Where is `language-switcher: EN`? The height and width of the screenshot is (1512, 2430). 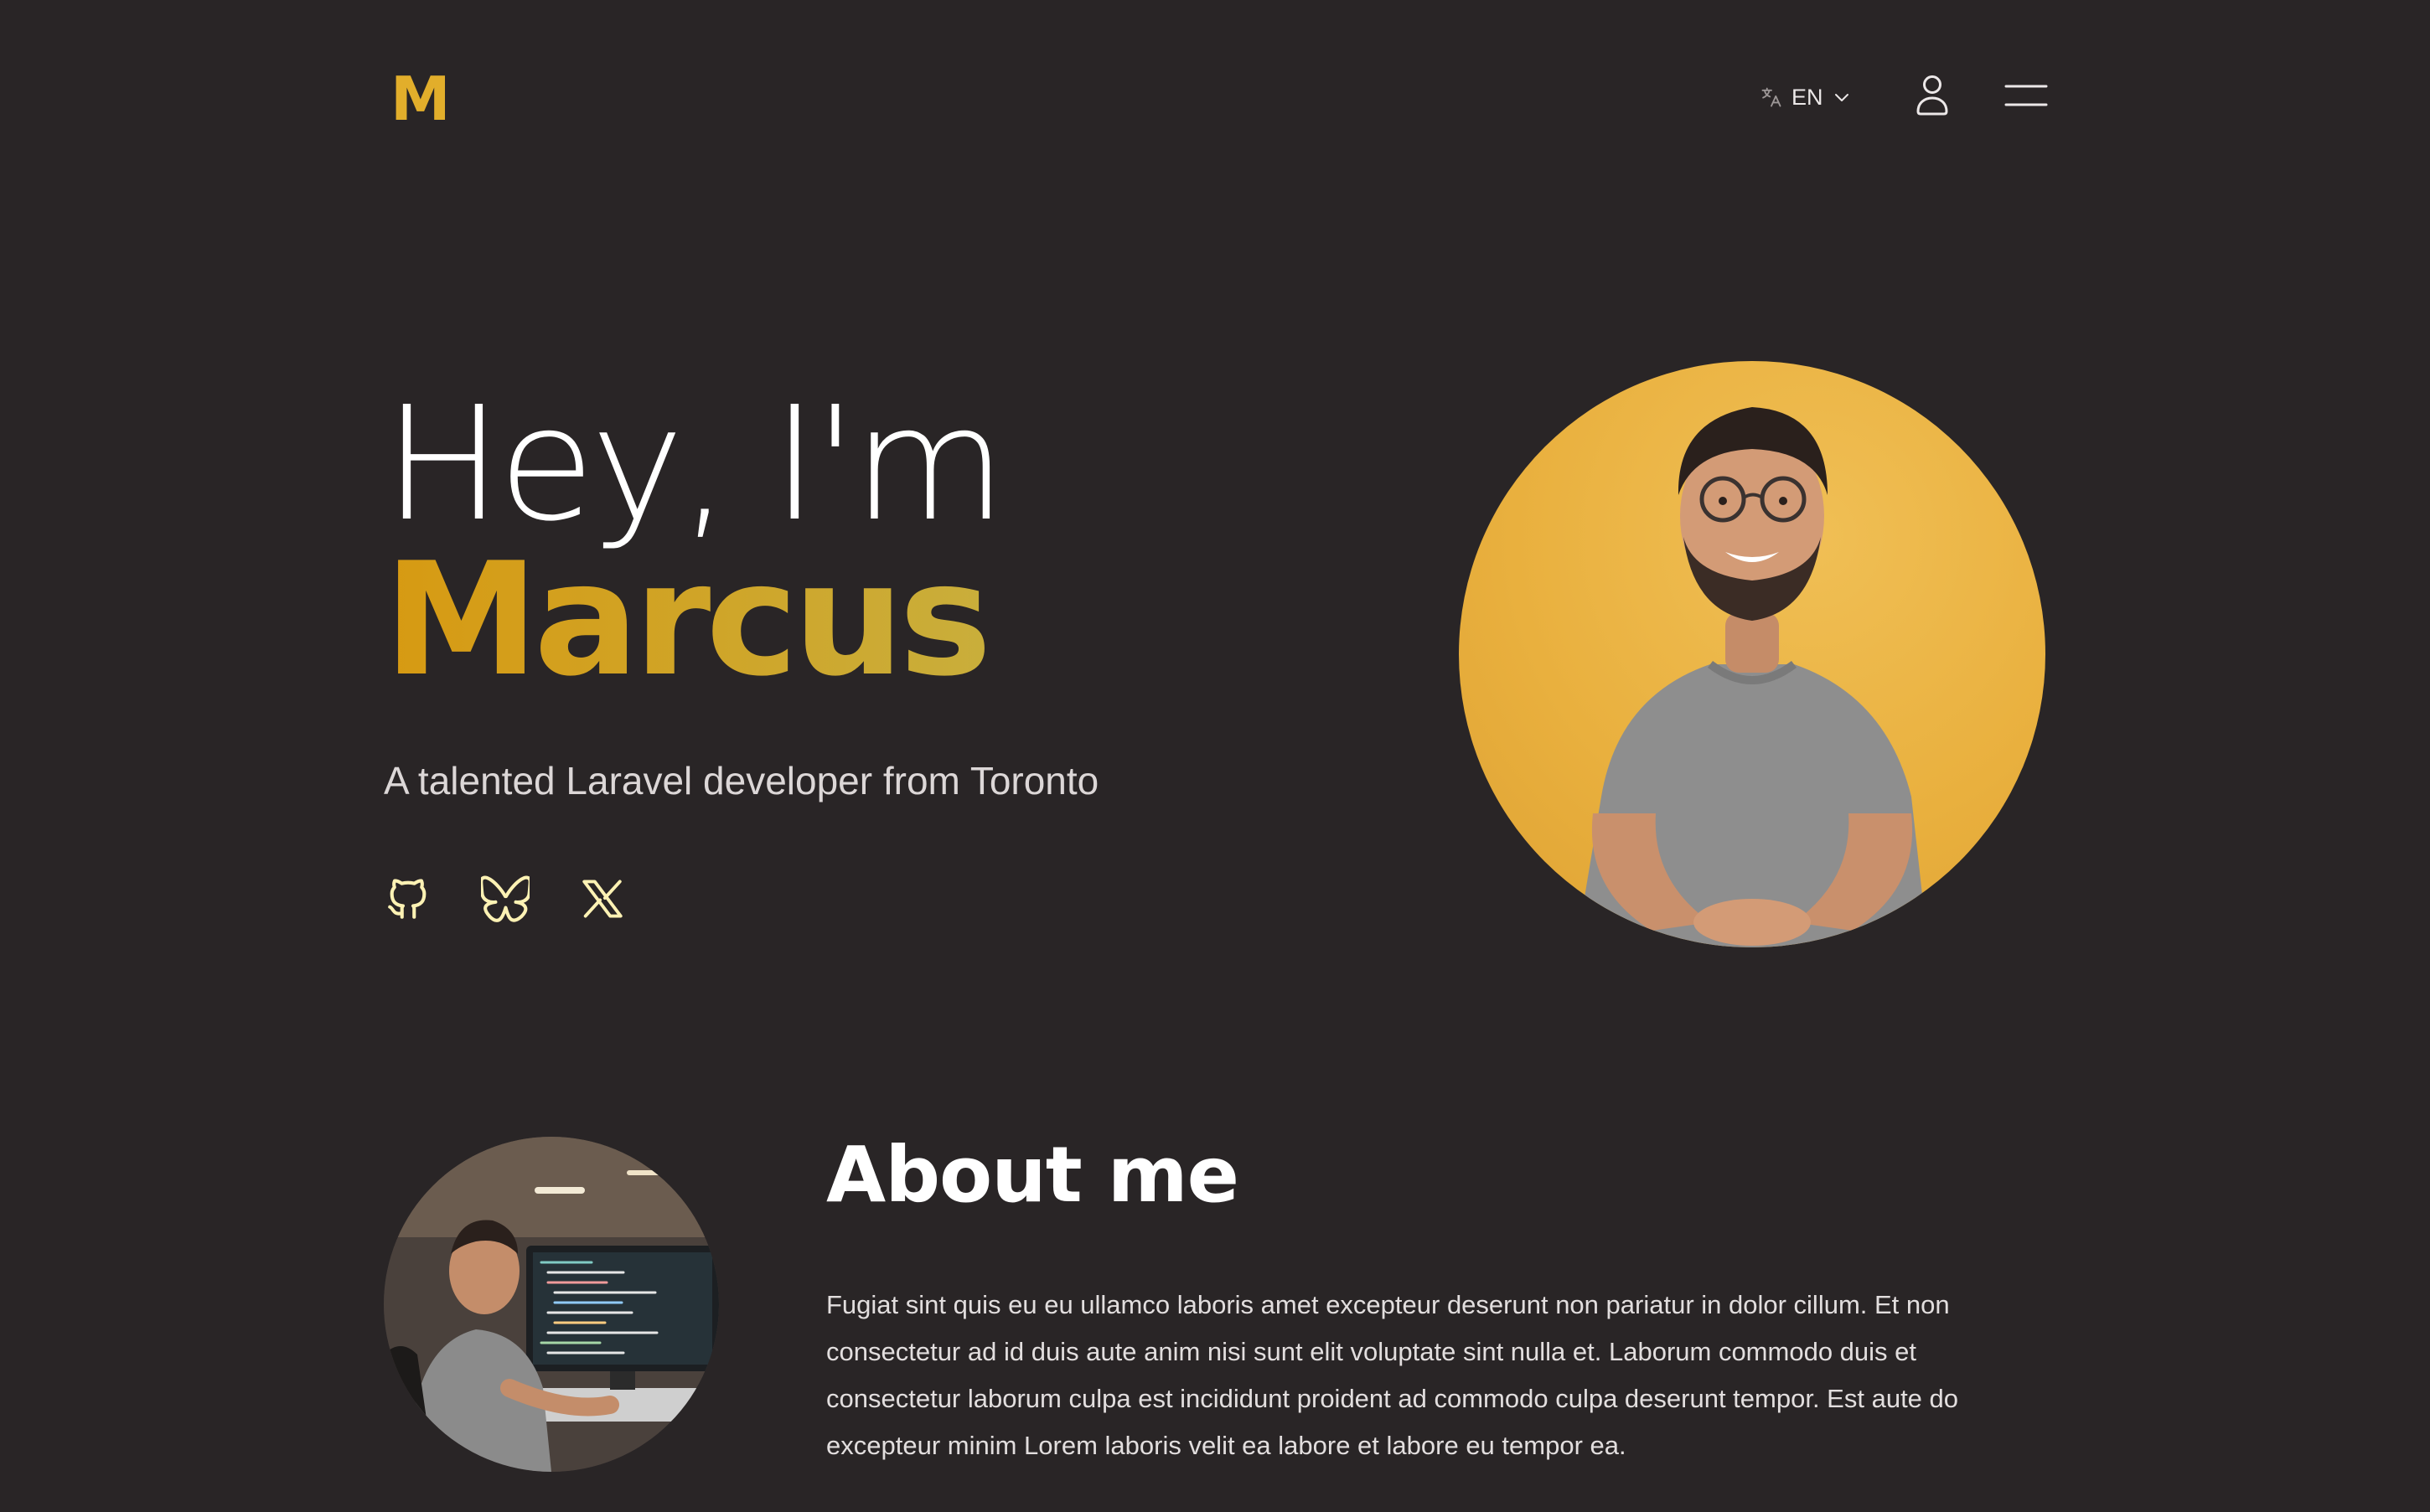
language-switcher: EN is located at coordinates (1806, 97).